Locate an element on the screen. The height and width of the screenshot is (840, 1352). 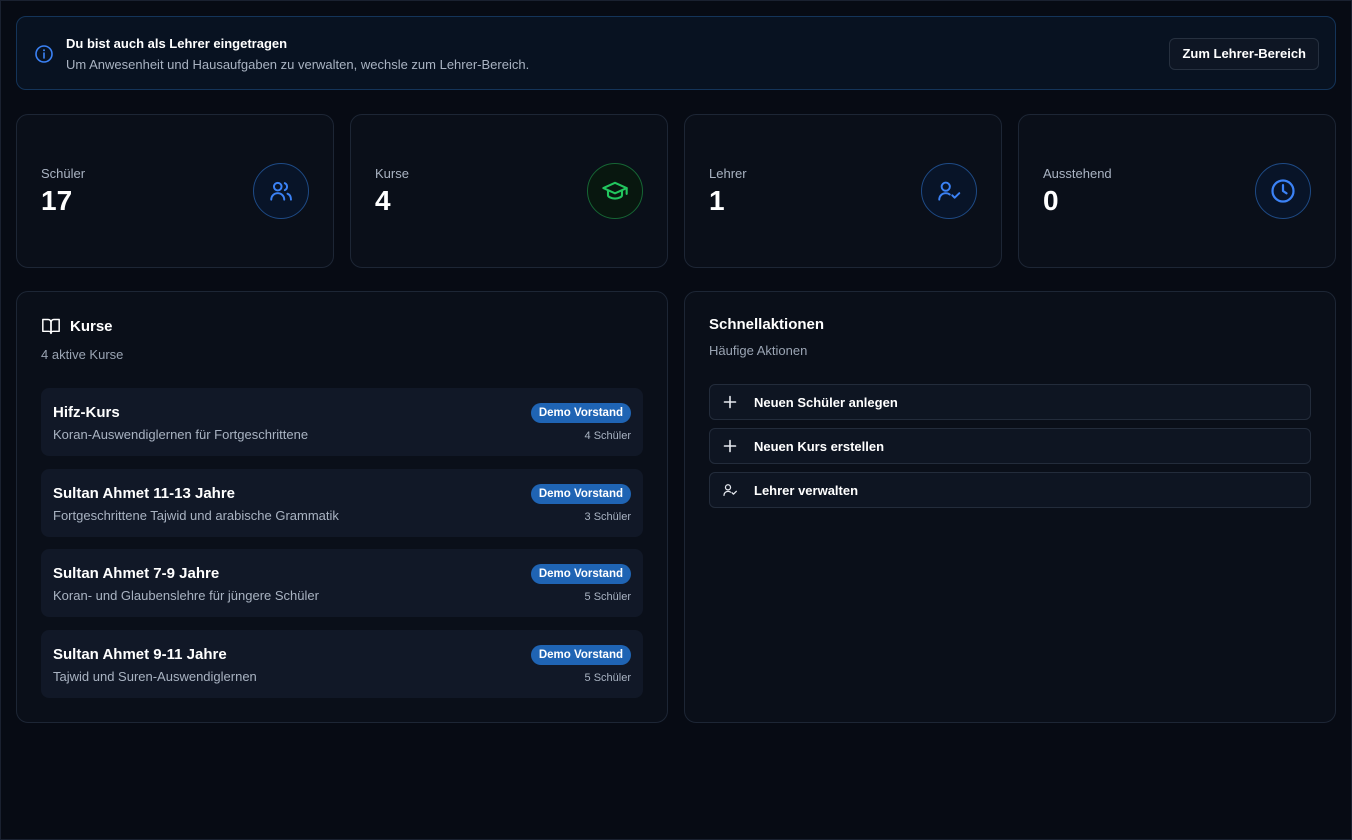
course-student-count: 4 Schüler is located at coordinates (607, 436).